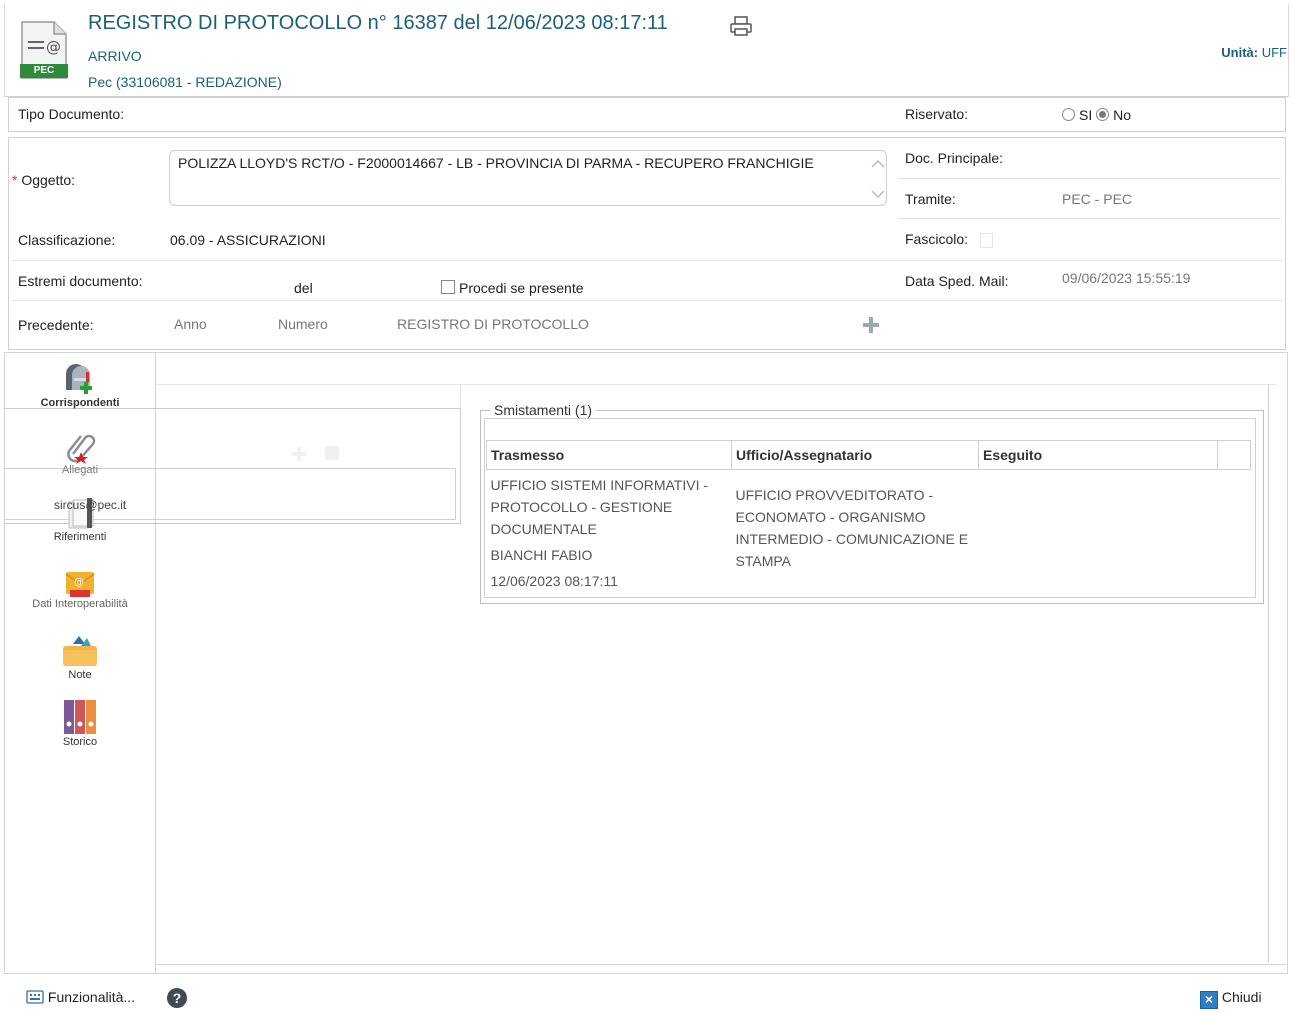 This screenshot has width=1295, height=1014. Describe the element at coordinates (1234, 455) in the screenshot. I see `column-header-actions` at that location.